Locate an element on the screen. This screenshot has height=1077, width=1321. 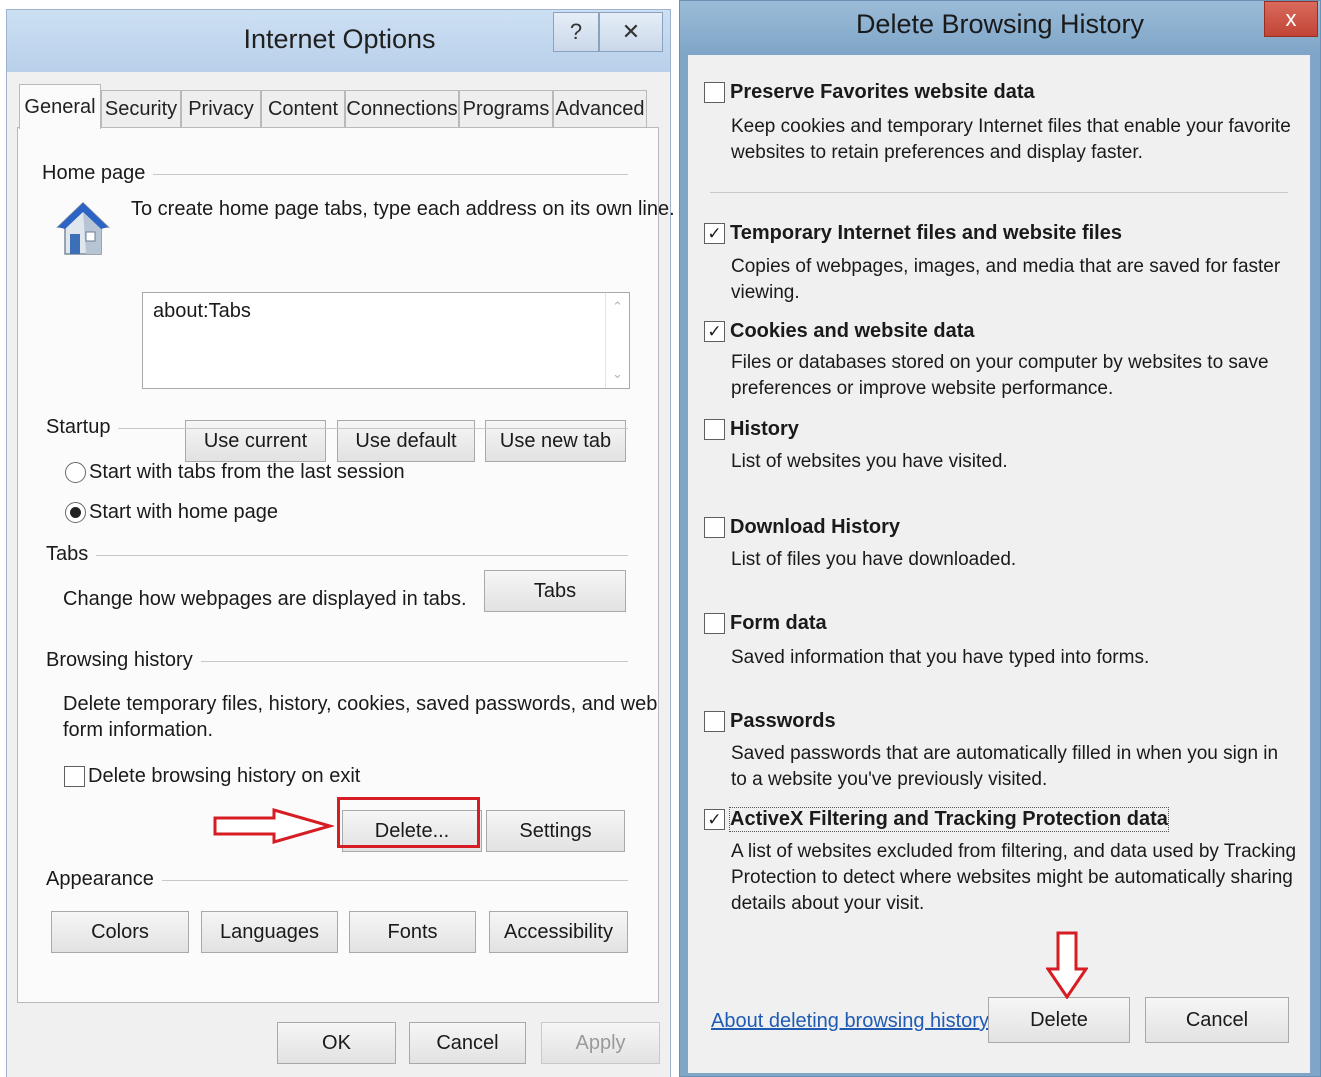
download-history-desc-line1: List of files you have downloaded. is located at coordinates (874, 559).